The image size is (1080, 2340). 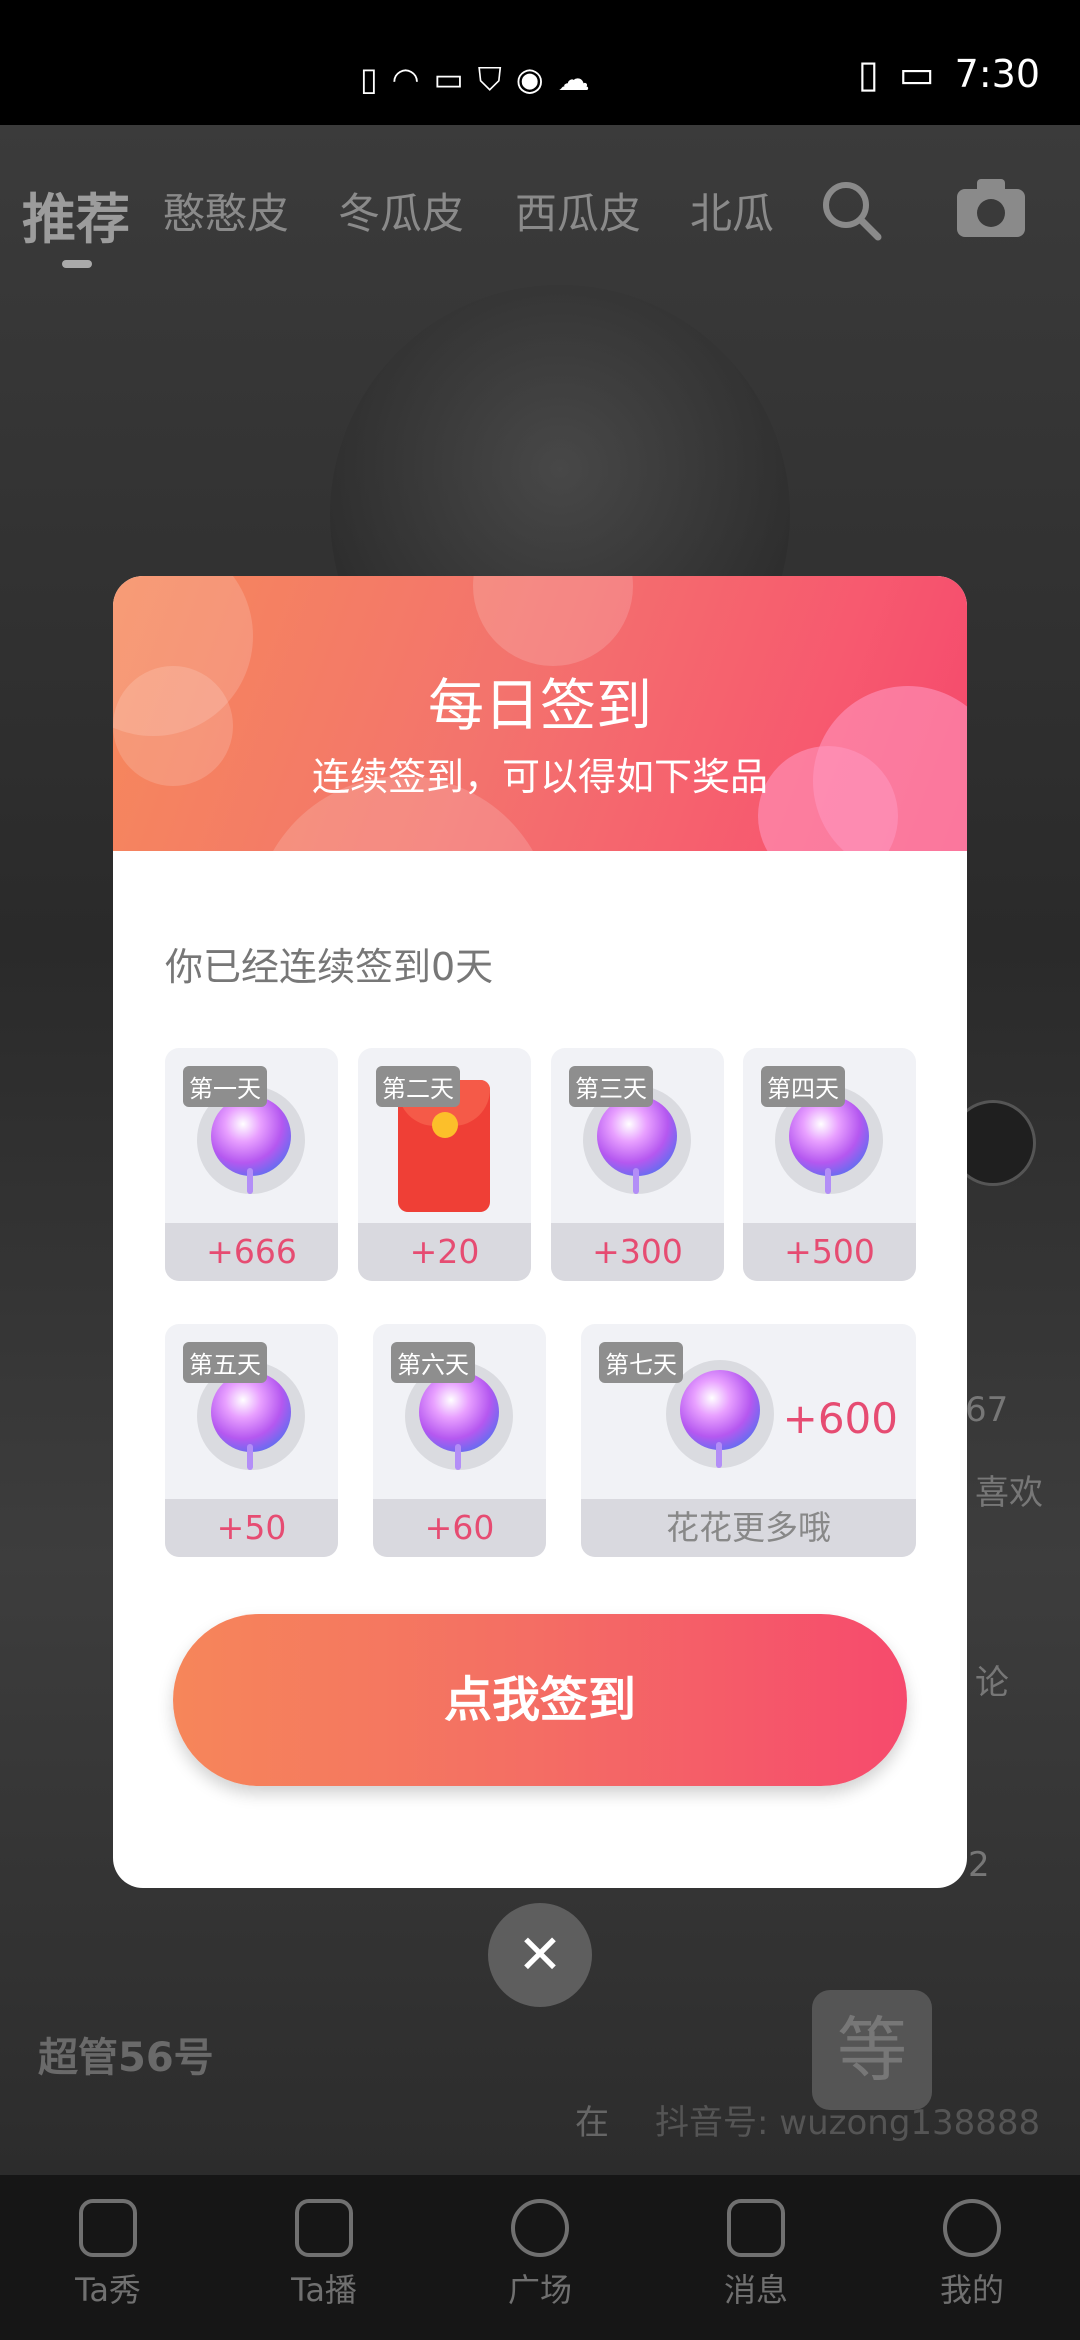 I want to click on bottom-nav: Ta秀 Ta播 广场 消息 我的, so click(x=540, y=2257).